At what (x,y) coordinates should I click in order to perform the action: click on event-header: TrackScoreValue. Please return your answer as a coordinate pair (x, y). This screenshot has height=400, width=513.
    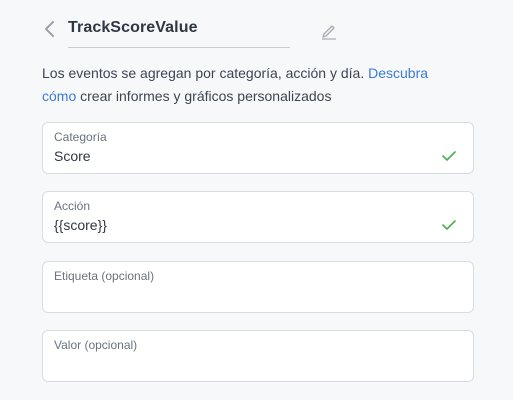
    Looking at the image, I should click on (202, 31).